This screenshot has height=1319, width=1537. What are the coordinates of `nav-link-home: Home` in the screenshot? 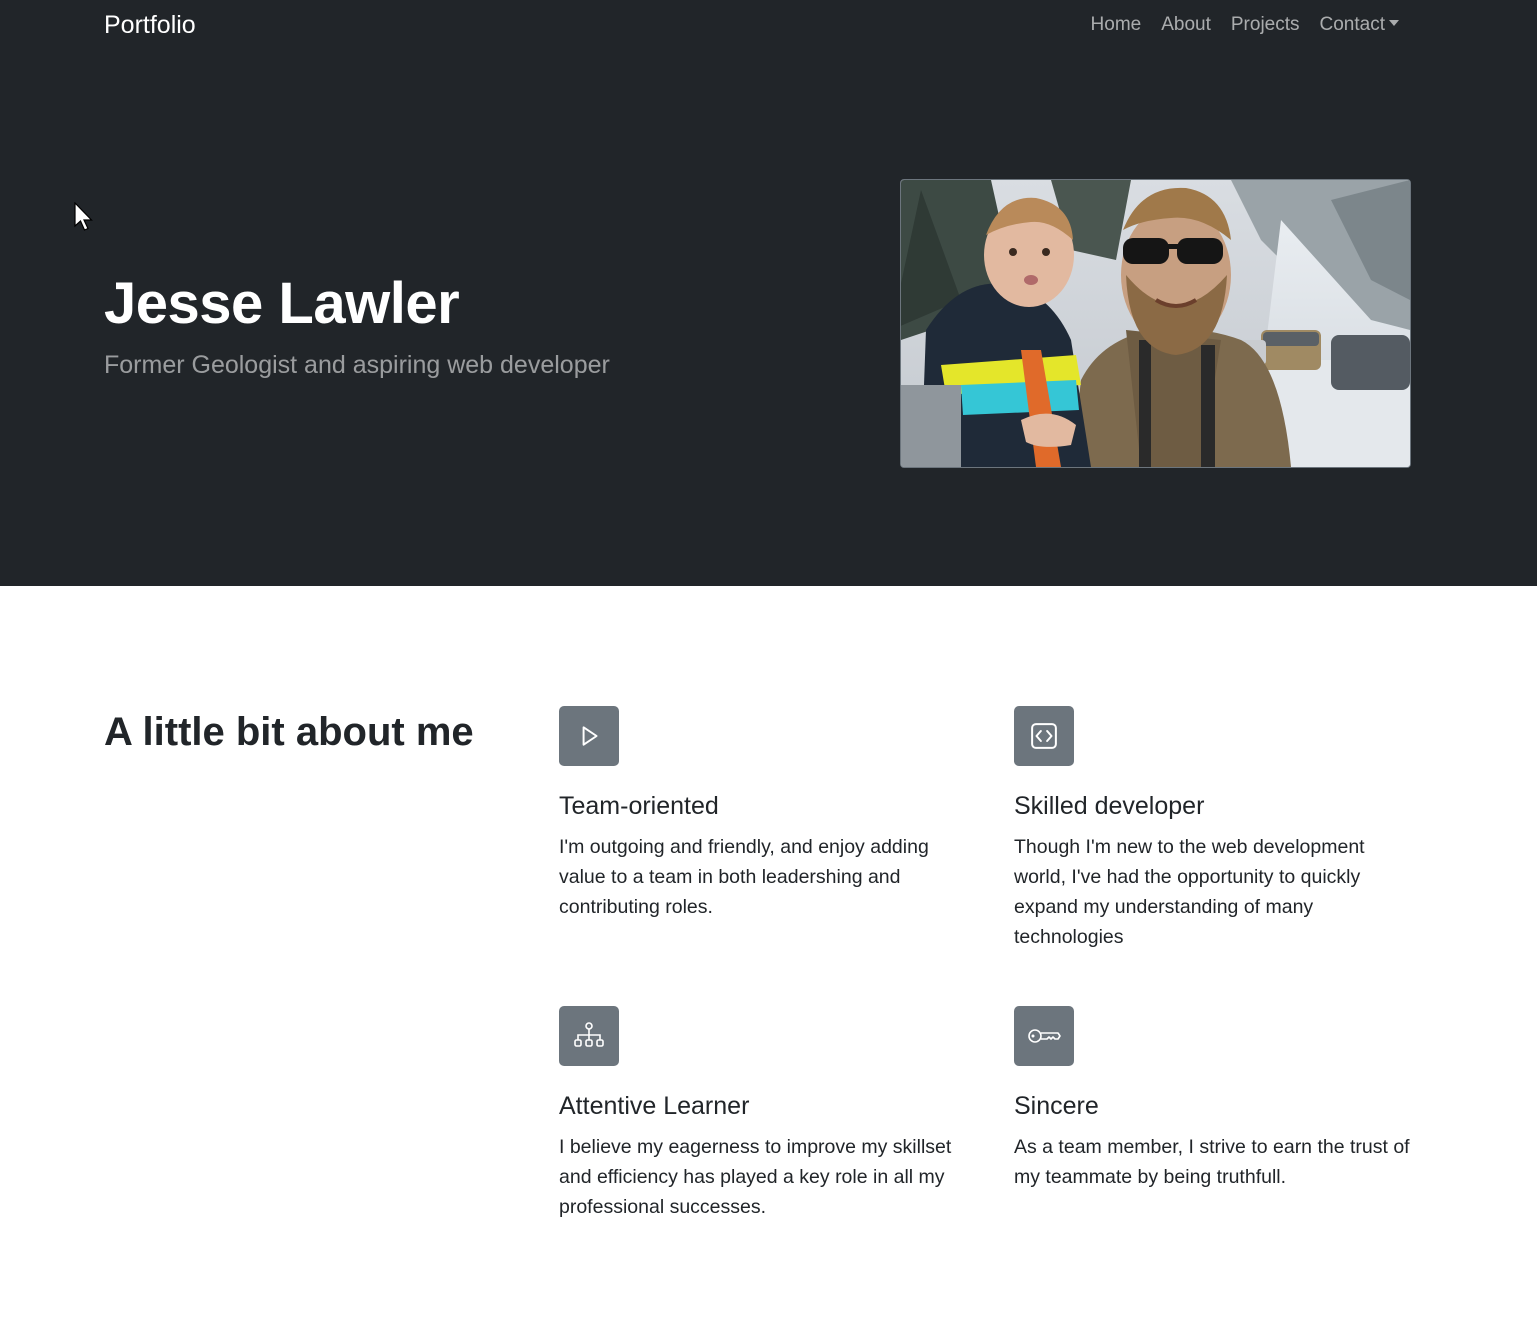 It's located at (1116, 25).